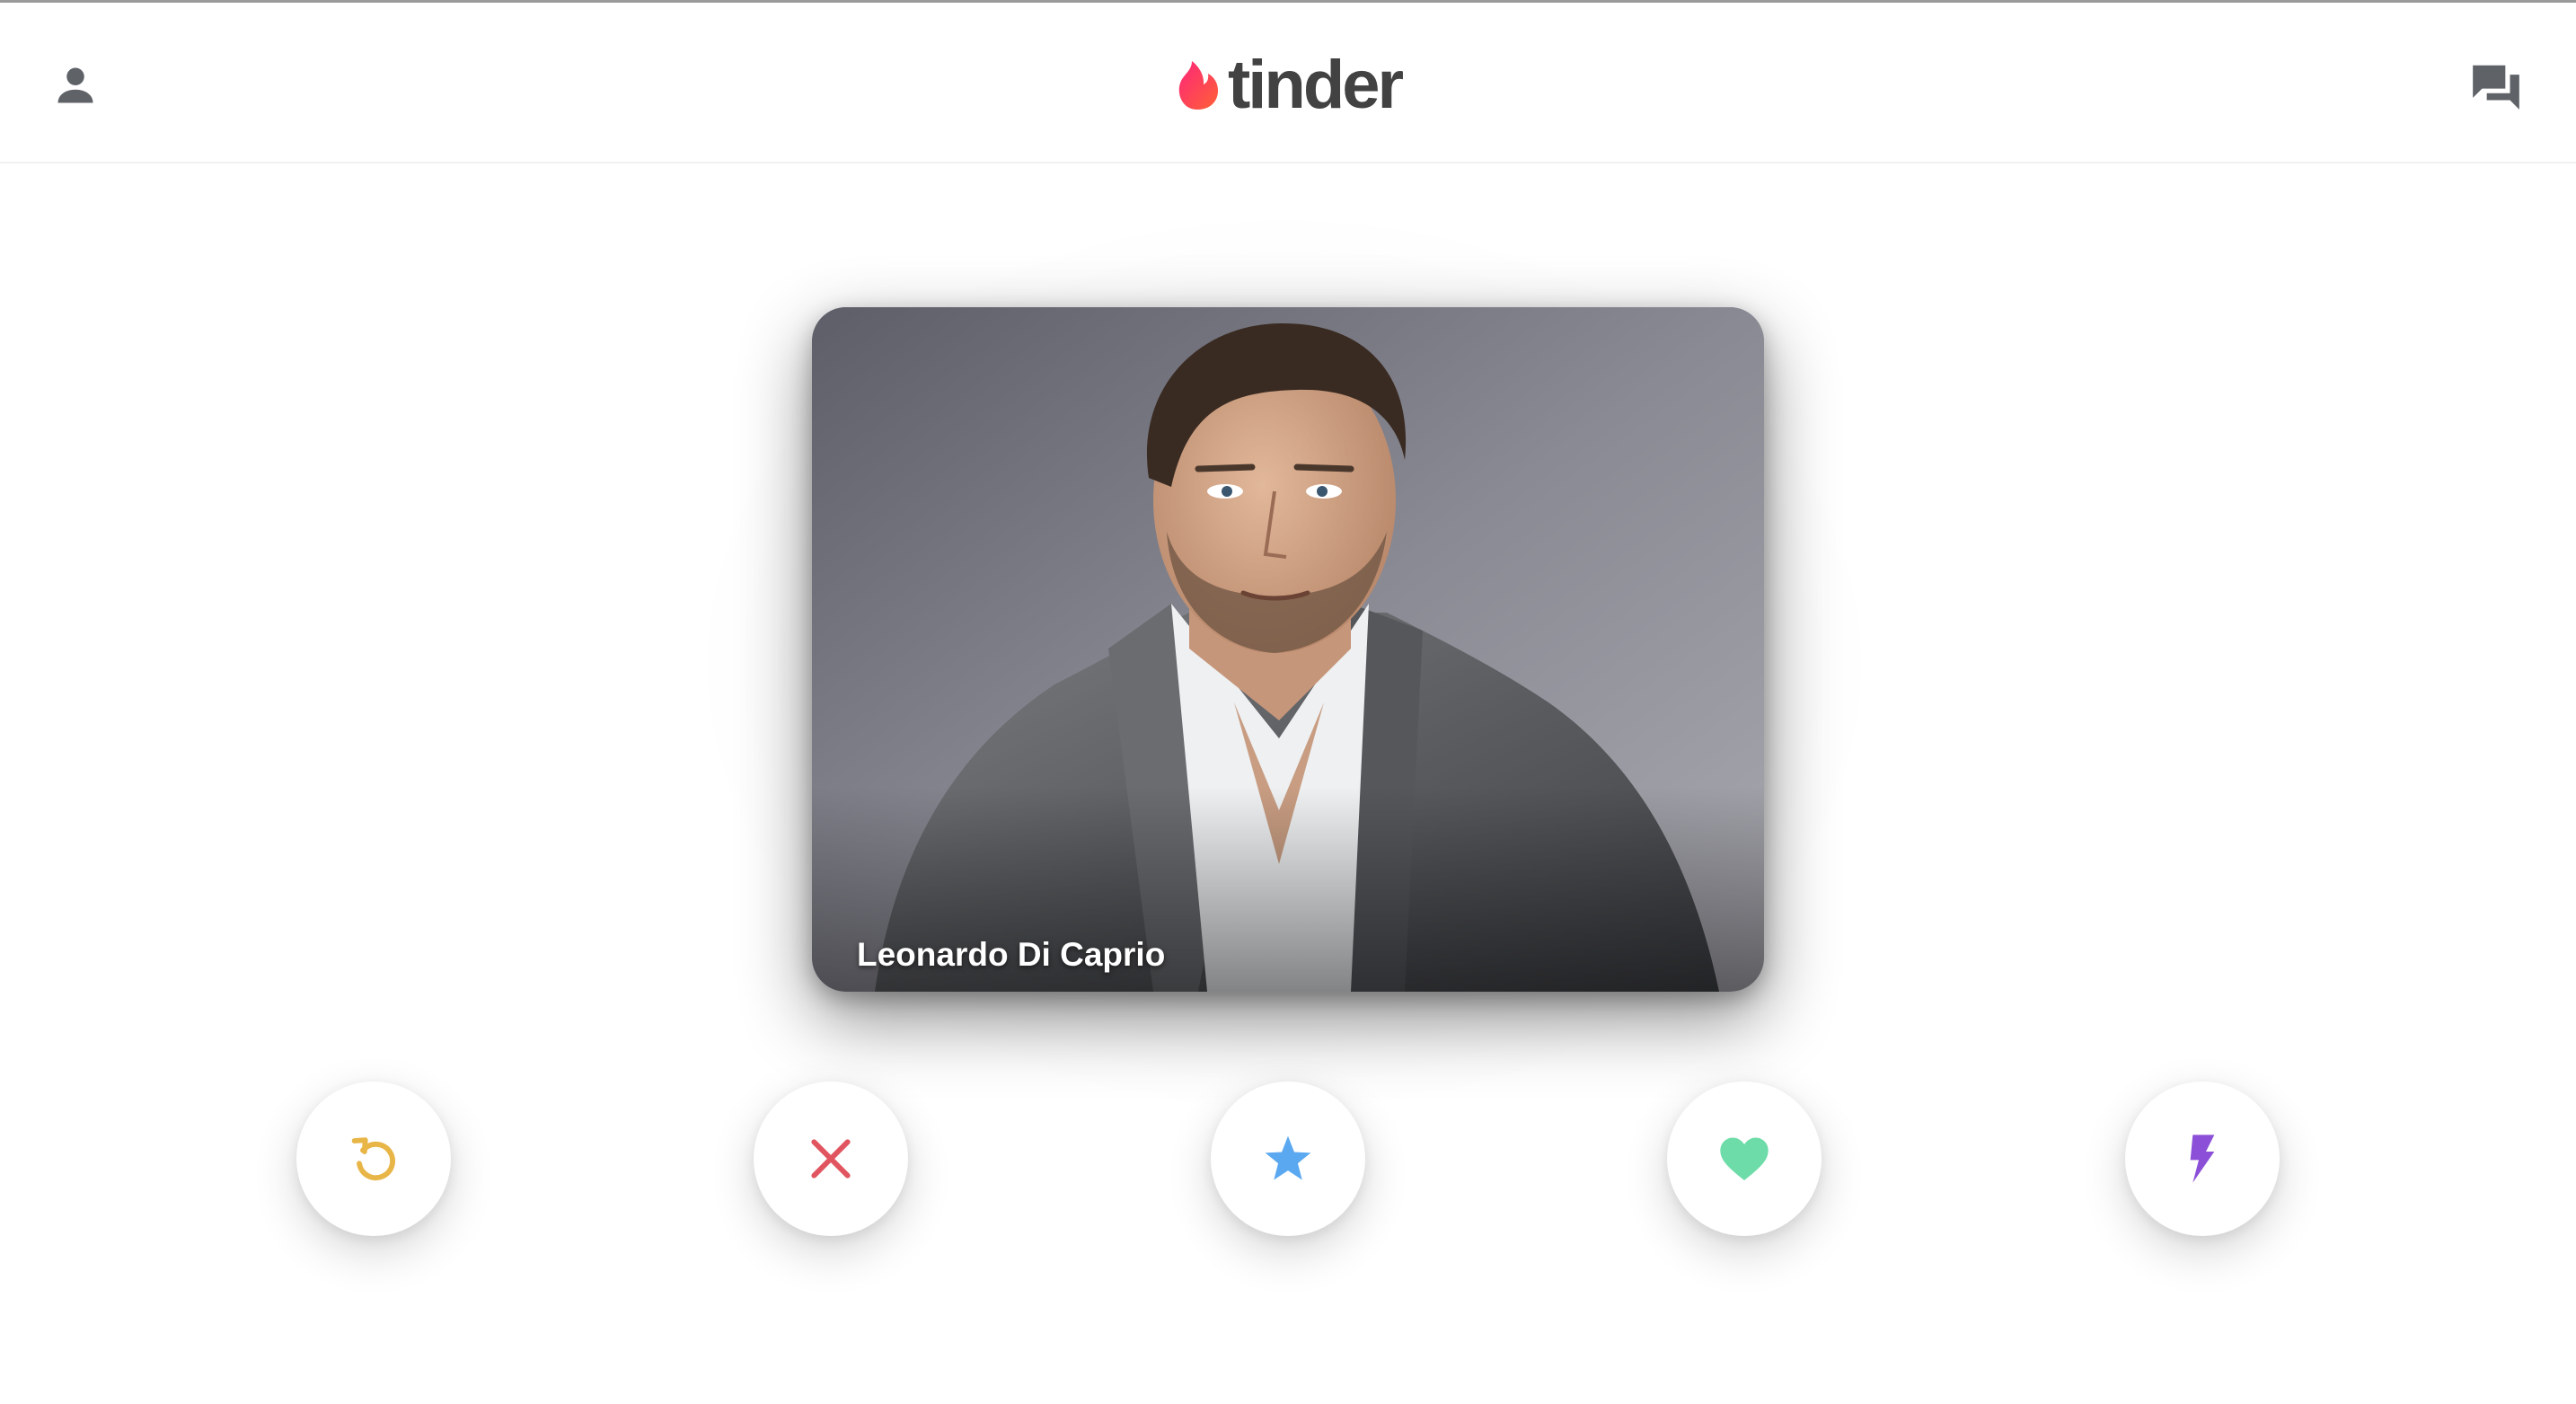 The height and width of the screenshot is (1404, 2576). I want to click on boost-button, so click(2202, 1159).